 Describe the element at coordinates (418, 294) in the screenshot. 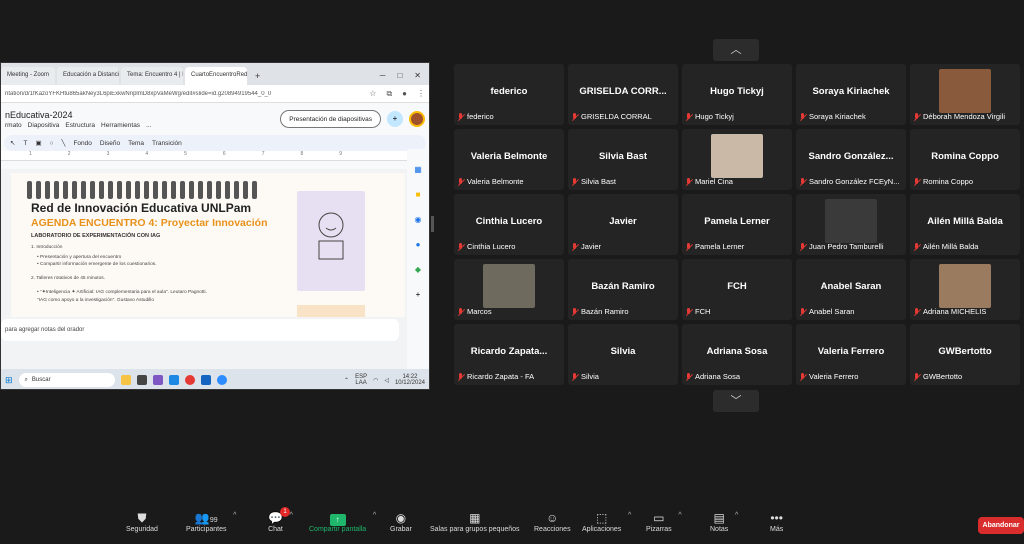

I see `add-icon: +` at that location.